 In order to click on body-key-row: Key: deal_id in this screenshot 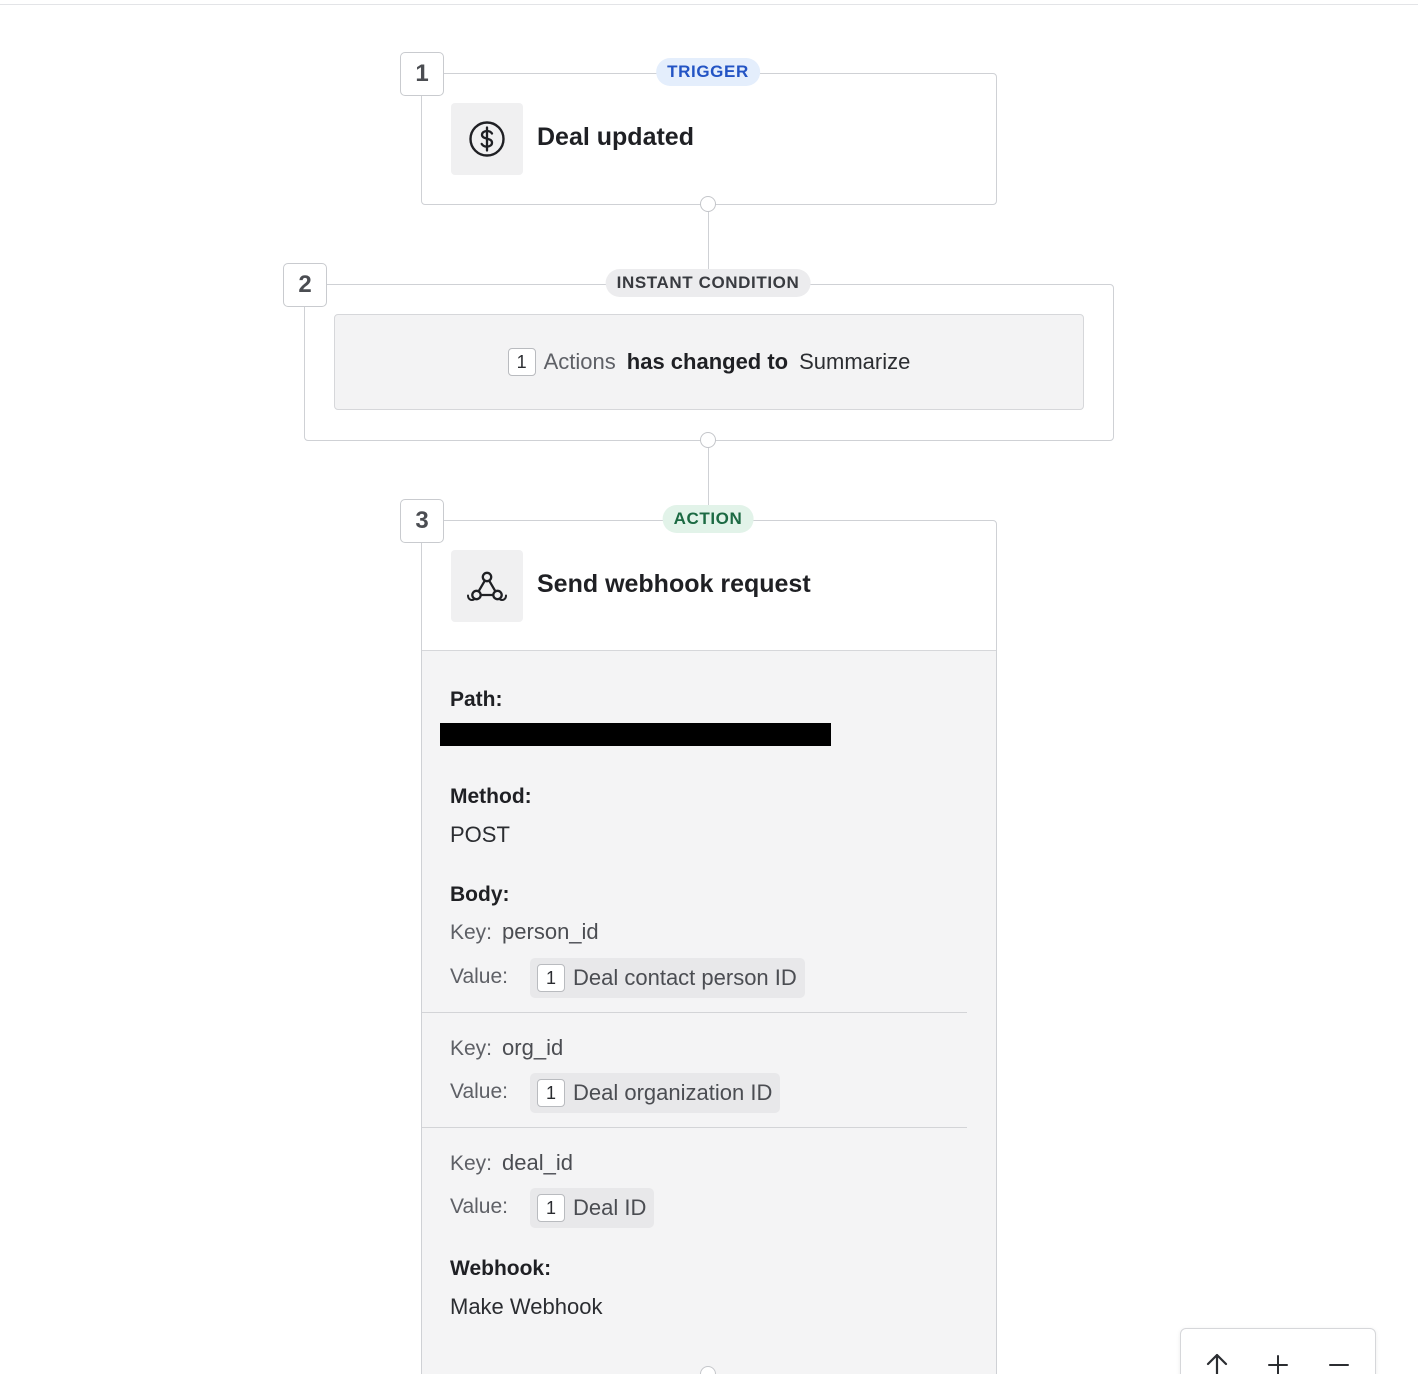, I will do `click(511, 1163)`.